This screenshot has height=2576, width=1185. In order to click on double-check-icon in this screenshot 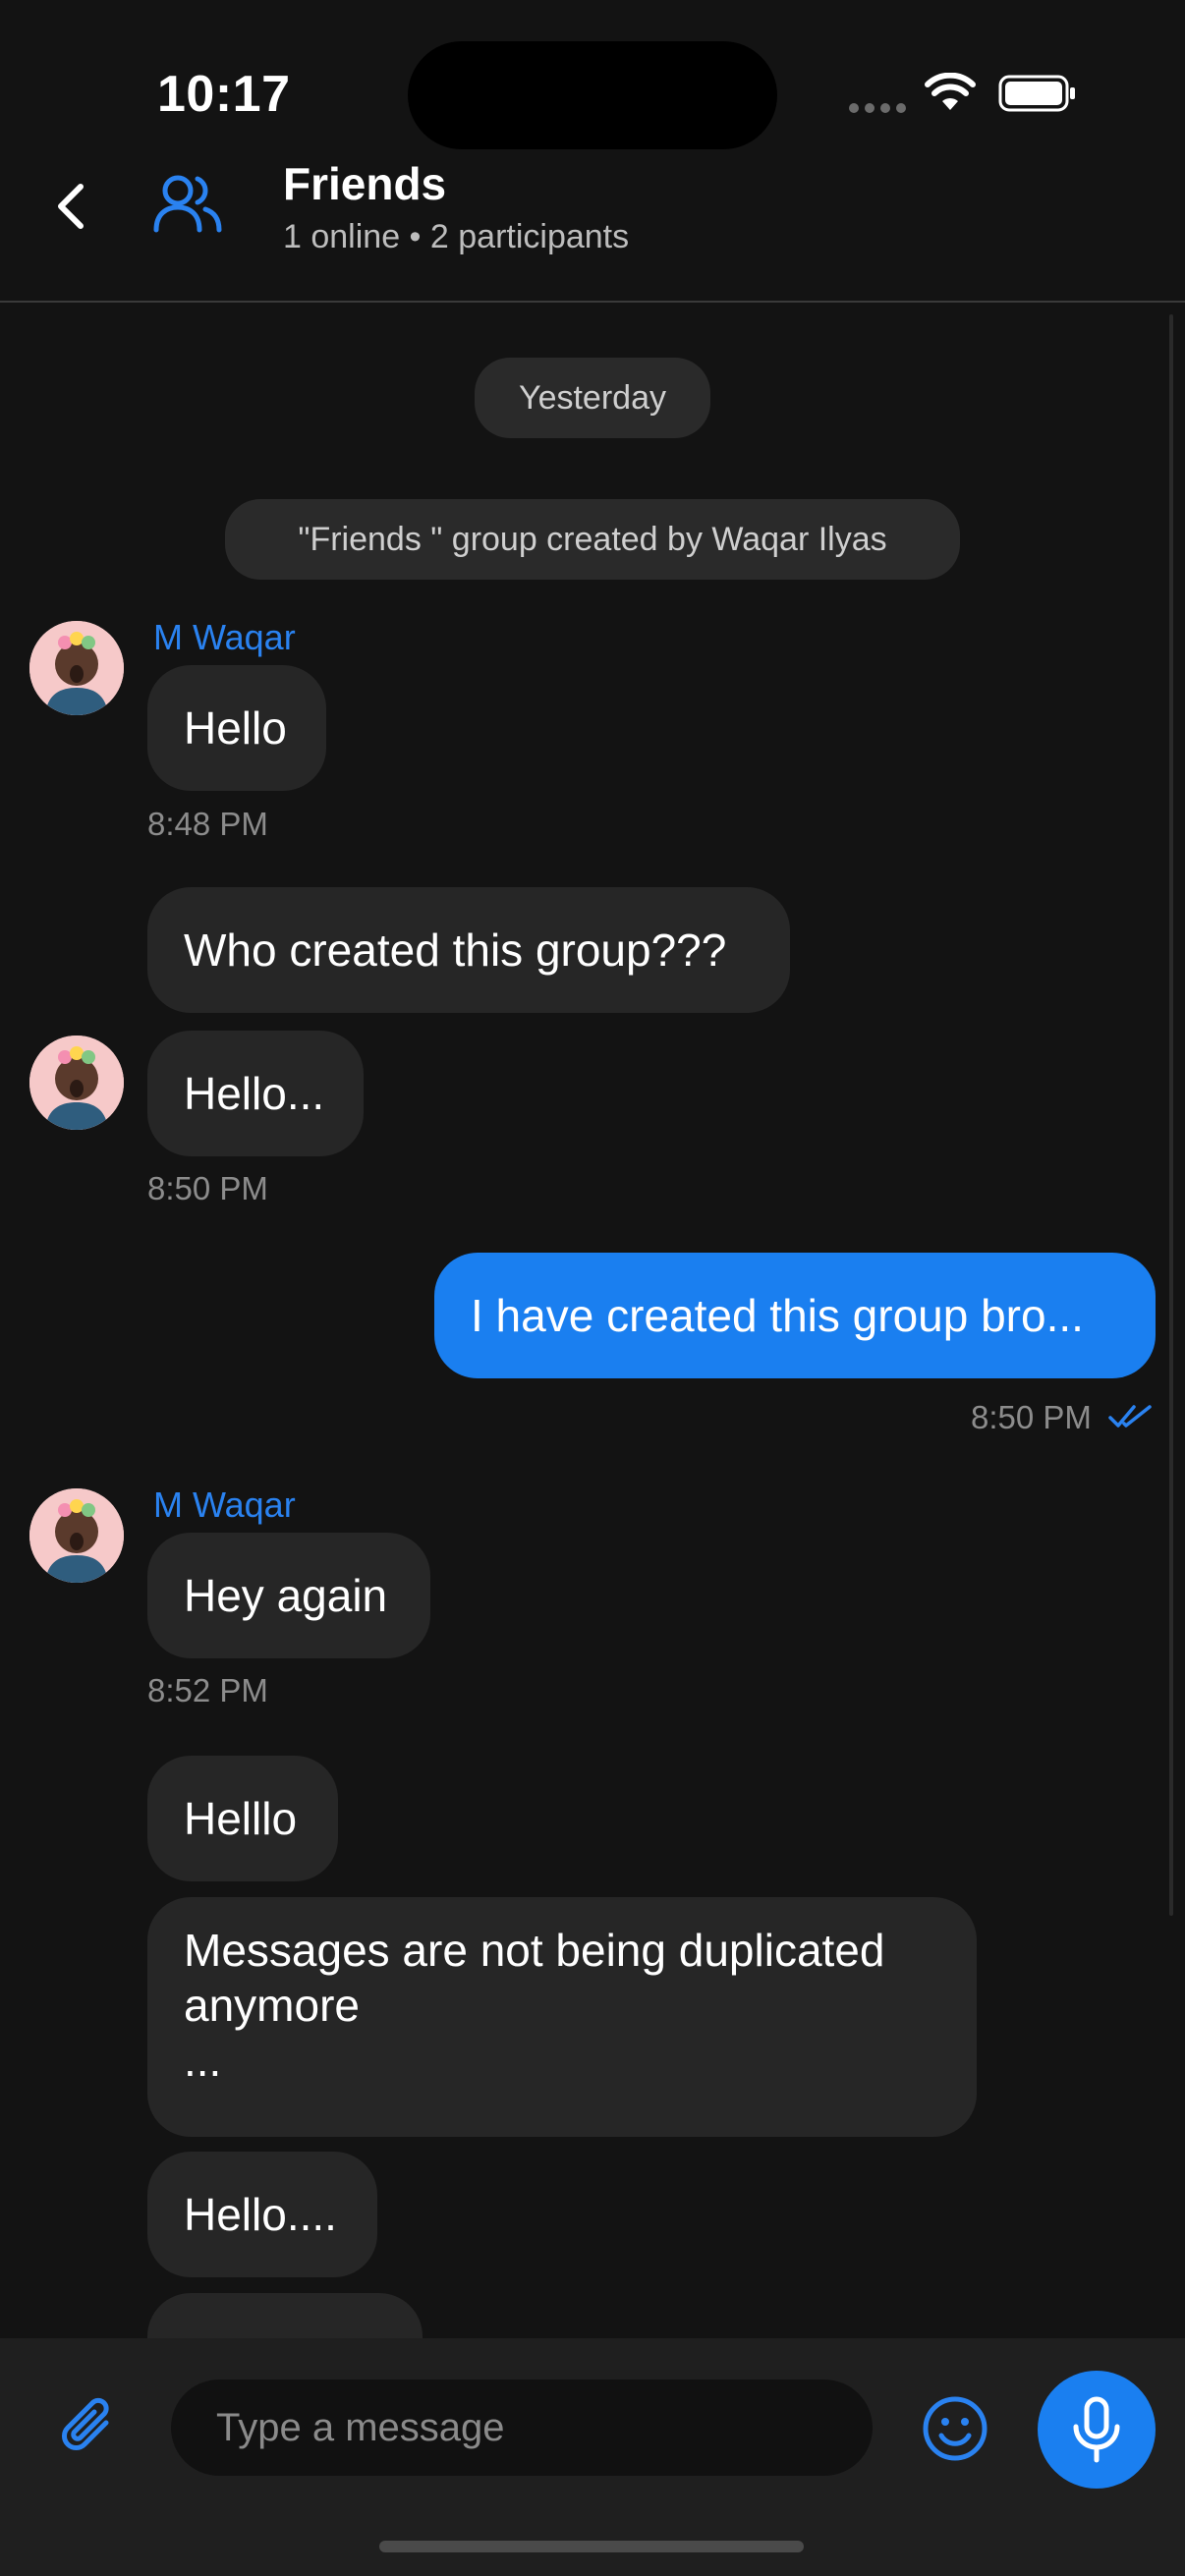, I will do `click(1130, 1416)`.